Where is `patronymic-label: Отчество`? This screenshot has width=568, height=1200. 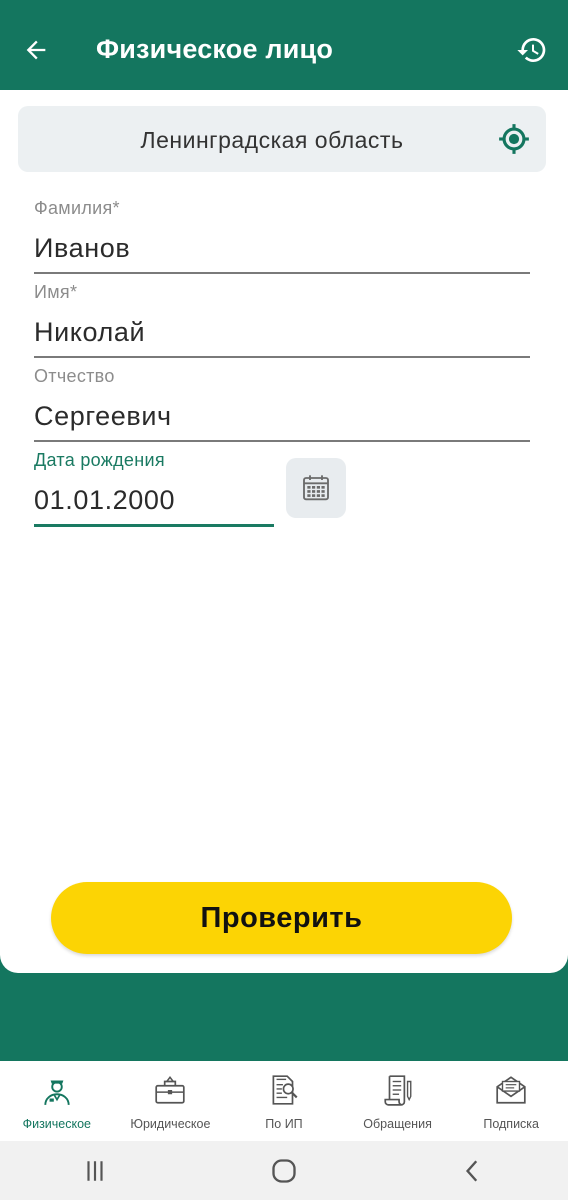 patronymic-label: Отчество is located at coordinates (74, 376).